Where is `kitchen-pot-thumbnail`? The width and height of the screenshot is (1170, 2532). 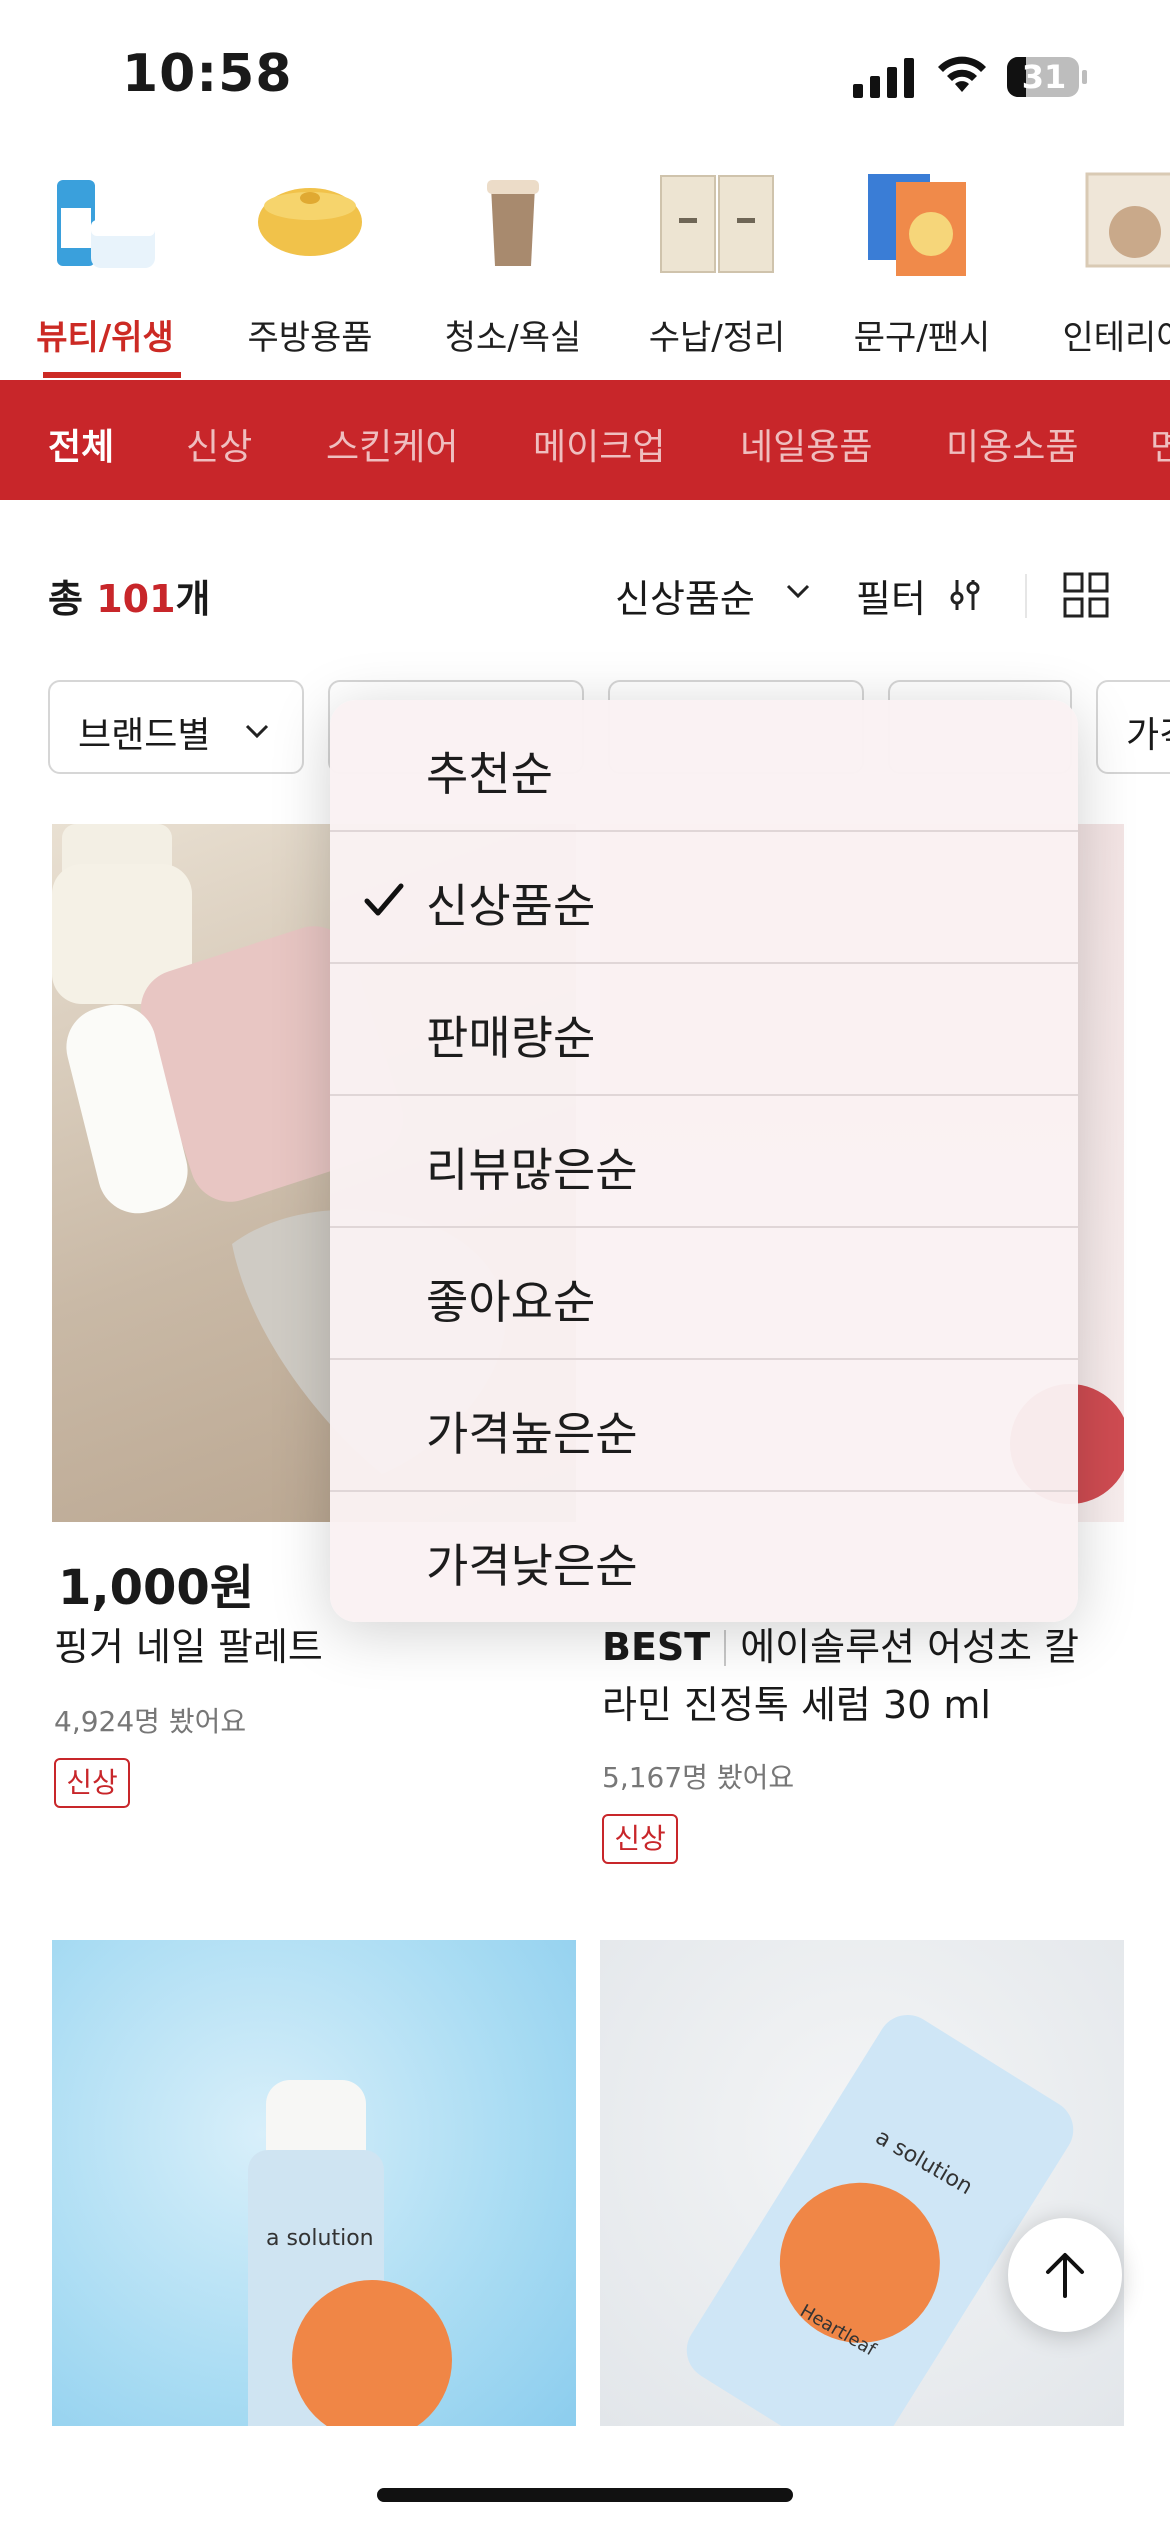
kitchen-pot-thumbnail is located at coordinates (310, 222).